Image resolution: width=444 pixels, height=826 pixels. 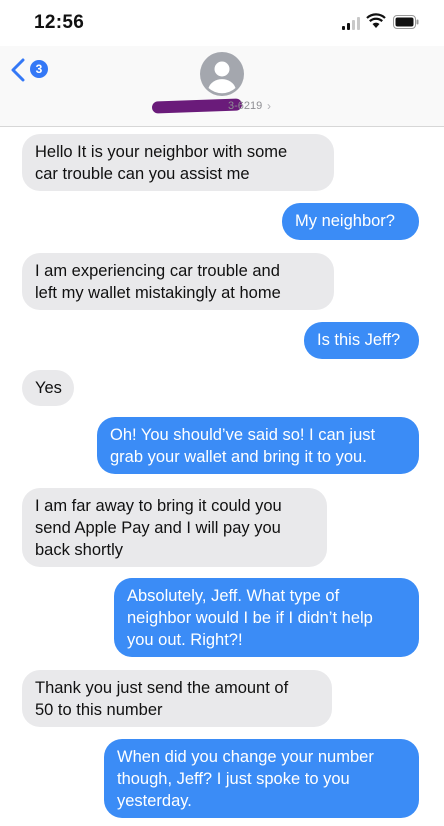 I want to click on wifi-icon, so click(x=376, y=20).